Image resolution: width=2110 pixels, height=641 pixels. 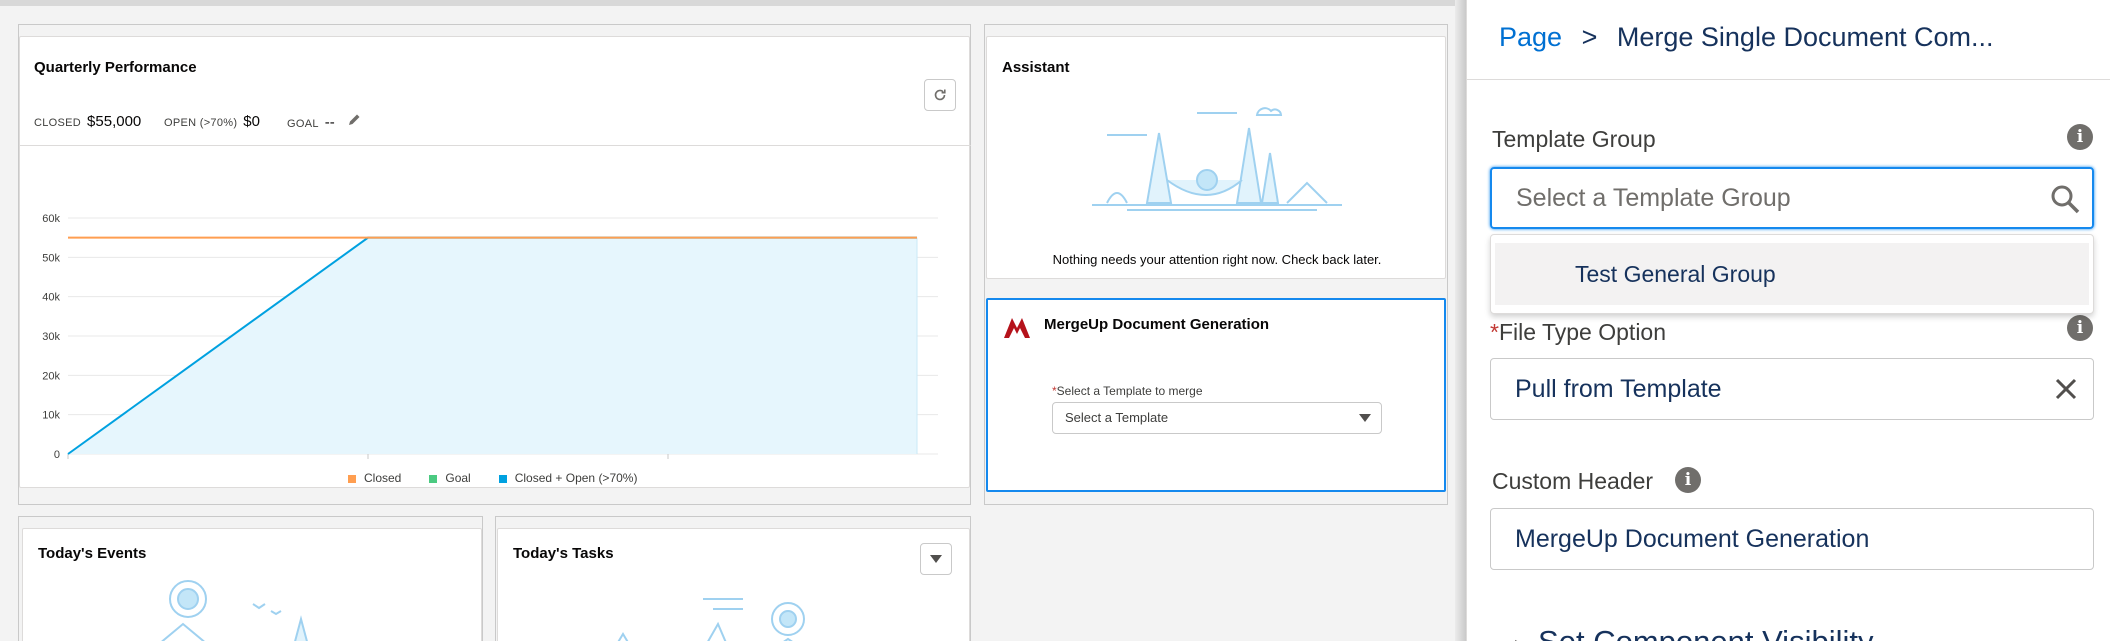 What do you see at coordinates (51, 258) in the screenshot?
I see `y-tick-label: 50k` at bounding box center [51, 258].